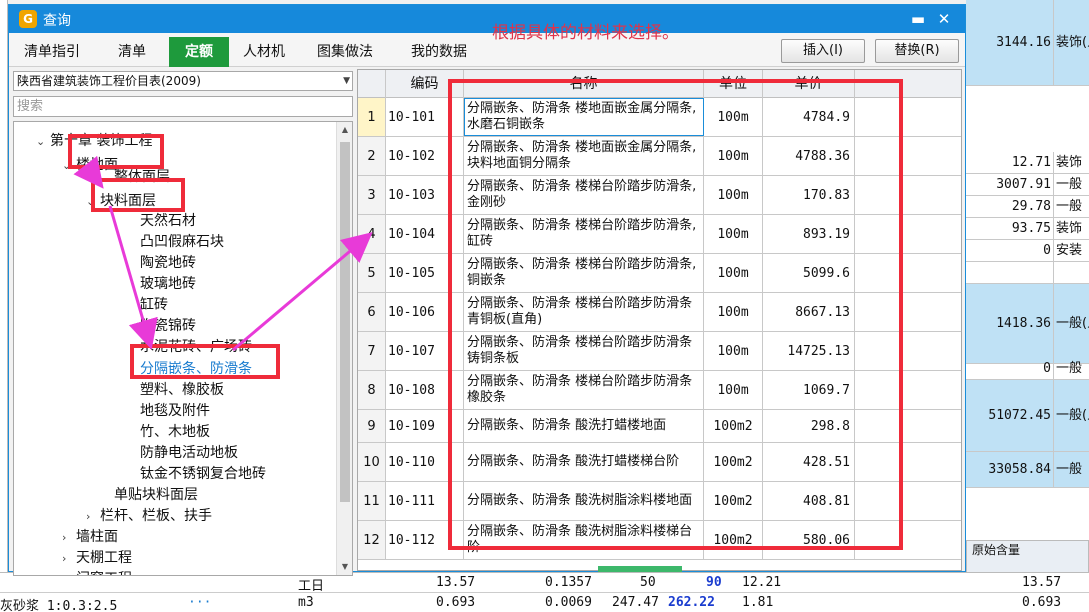 This screenshot has height=612, width=1089. What do you see at coordinates (138, 195) in the screenshot?
I see `highlight-box-tile-layer` at bounding box center [138, 195].